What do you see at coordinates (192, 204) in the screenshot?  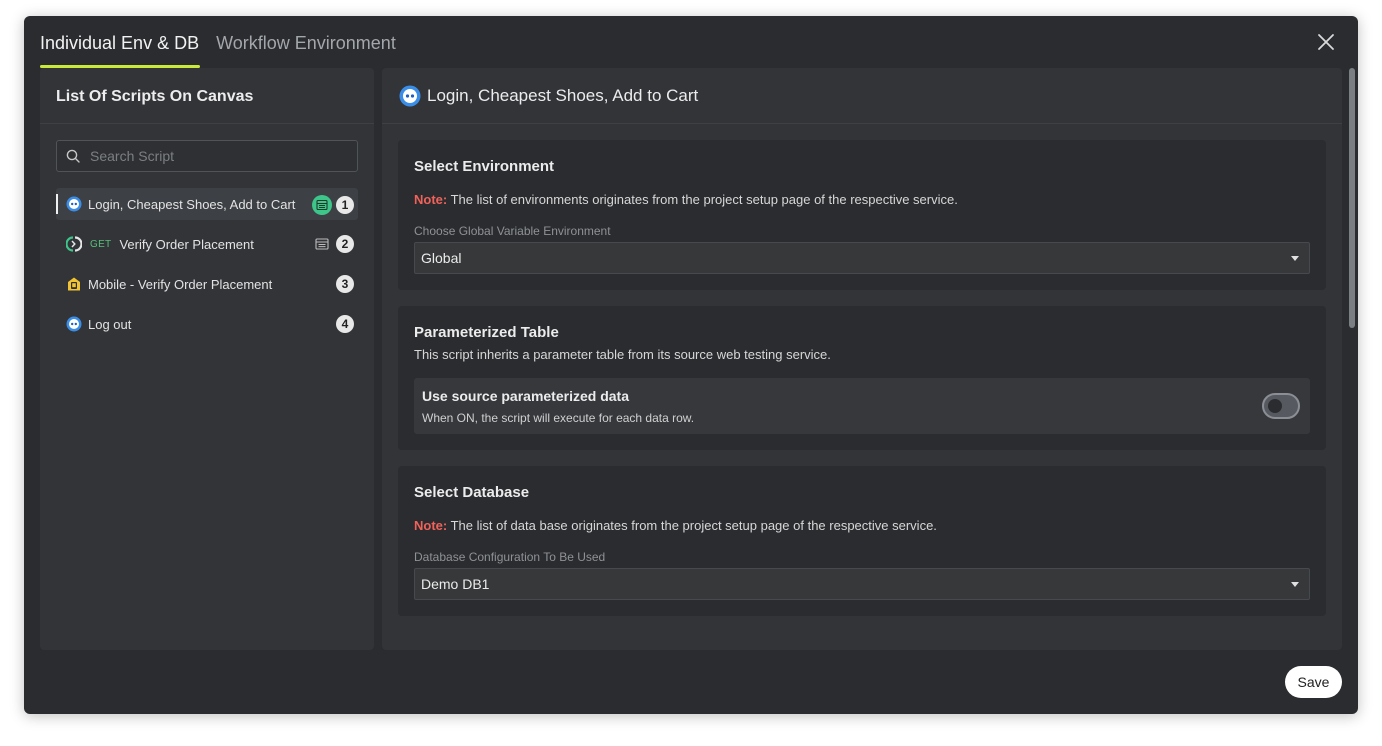 I see `script-item-label: Login, Cheapest Shoes, Add to Cart` at bounding box center [192, 204].